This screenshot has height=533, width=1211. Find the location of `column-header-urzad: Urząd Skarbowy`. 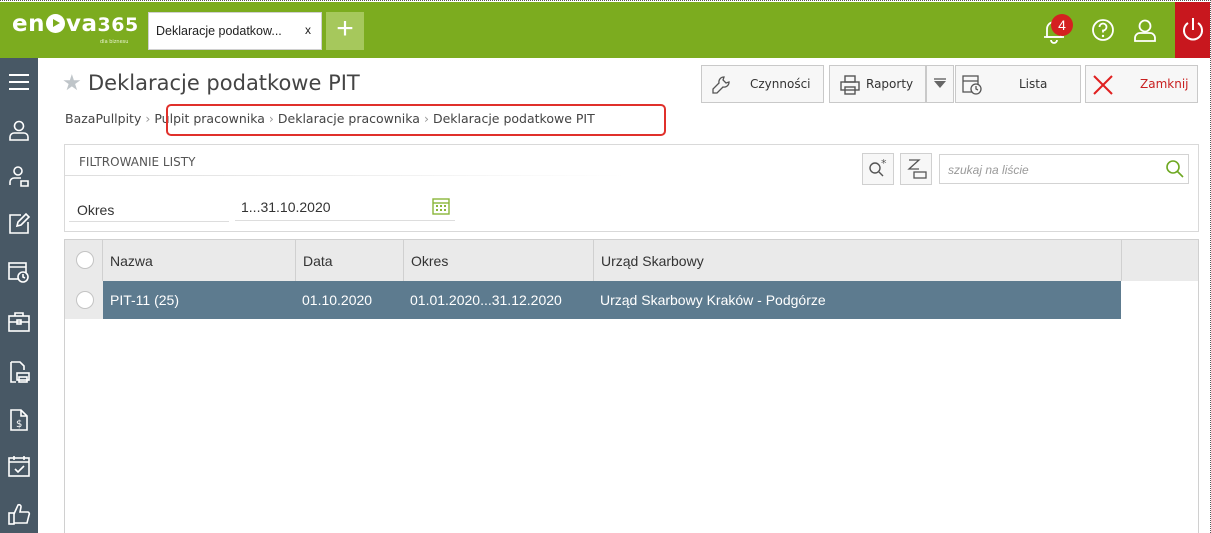

column-header-urzad: Urząd Skarbowy is located at coordinates (858, 260).